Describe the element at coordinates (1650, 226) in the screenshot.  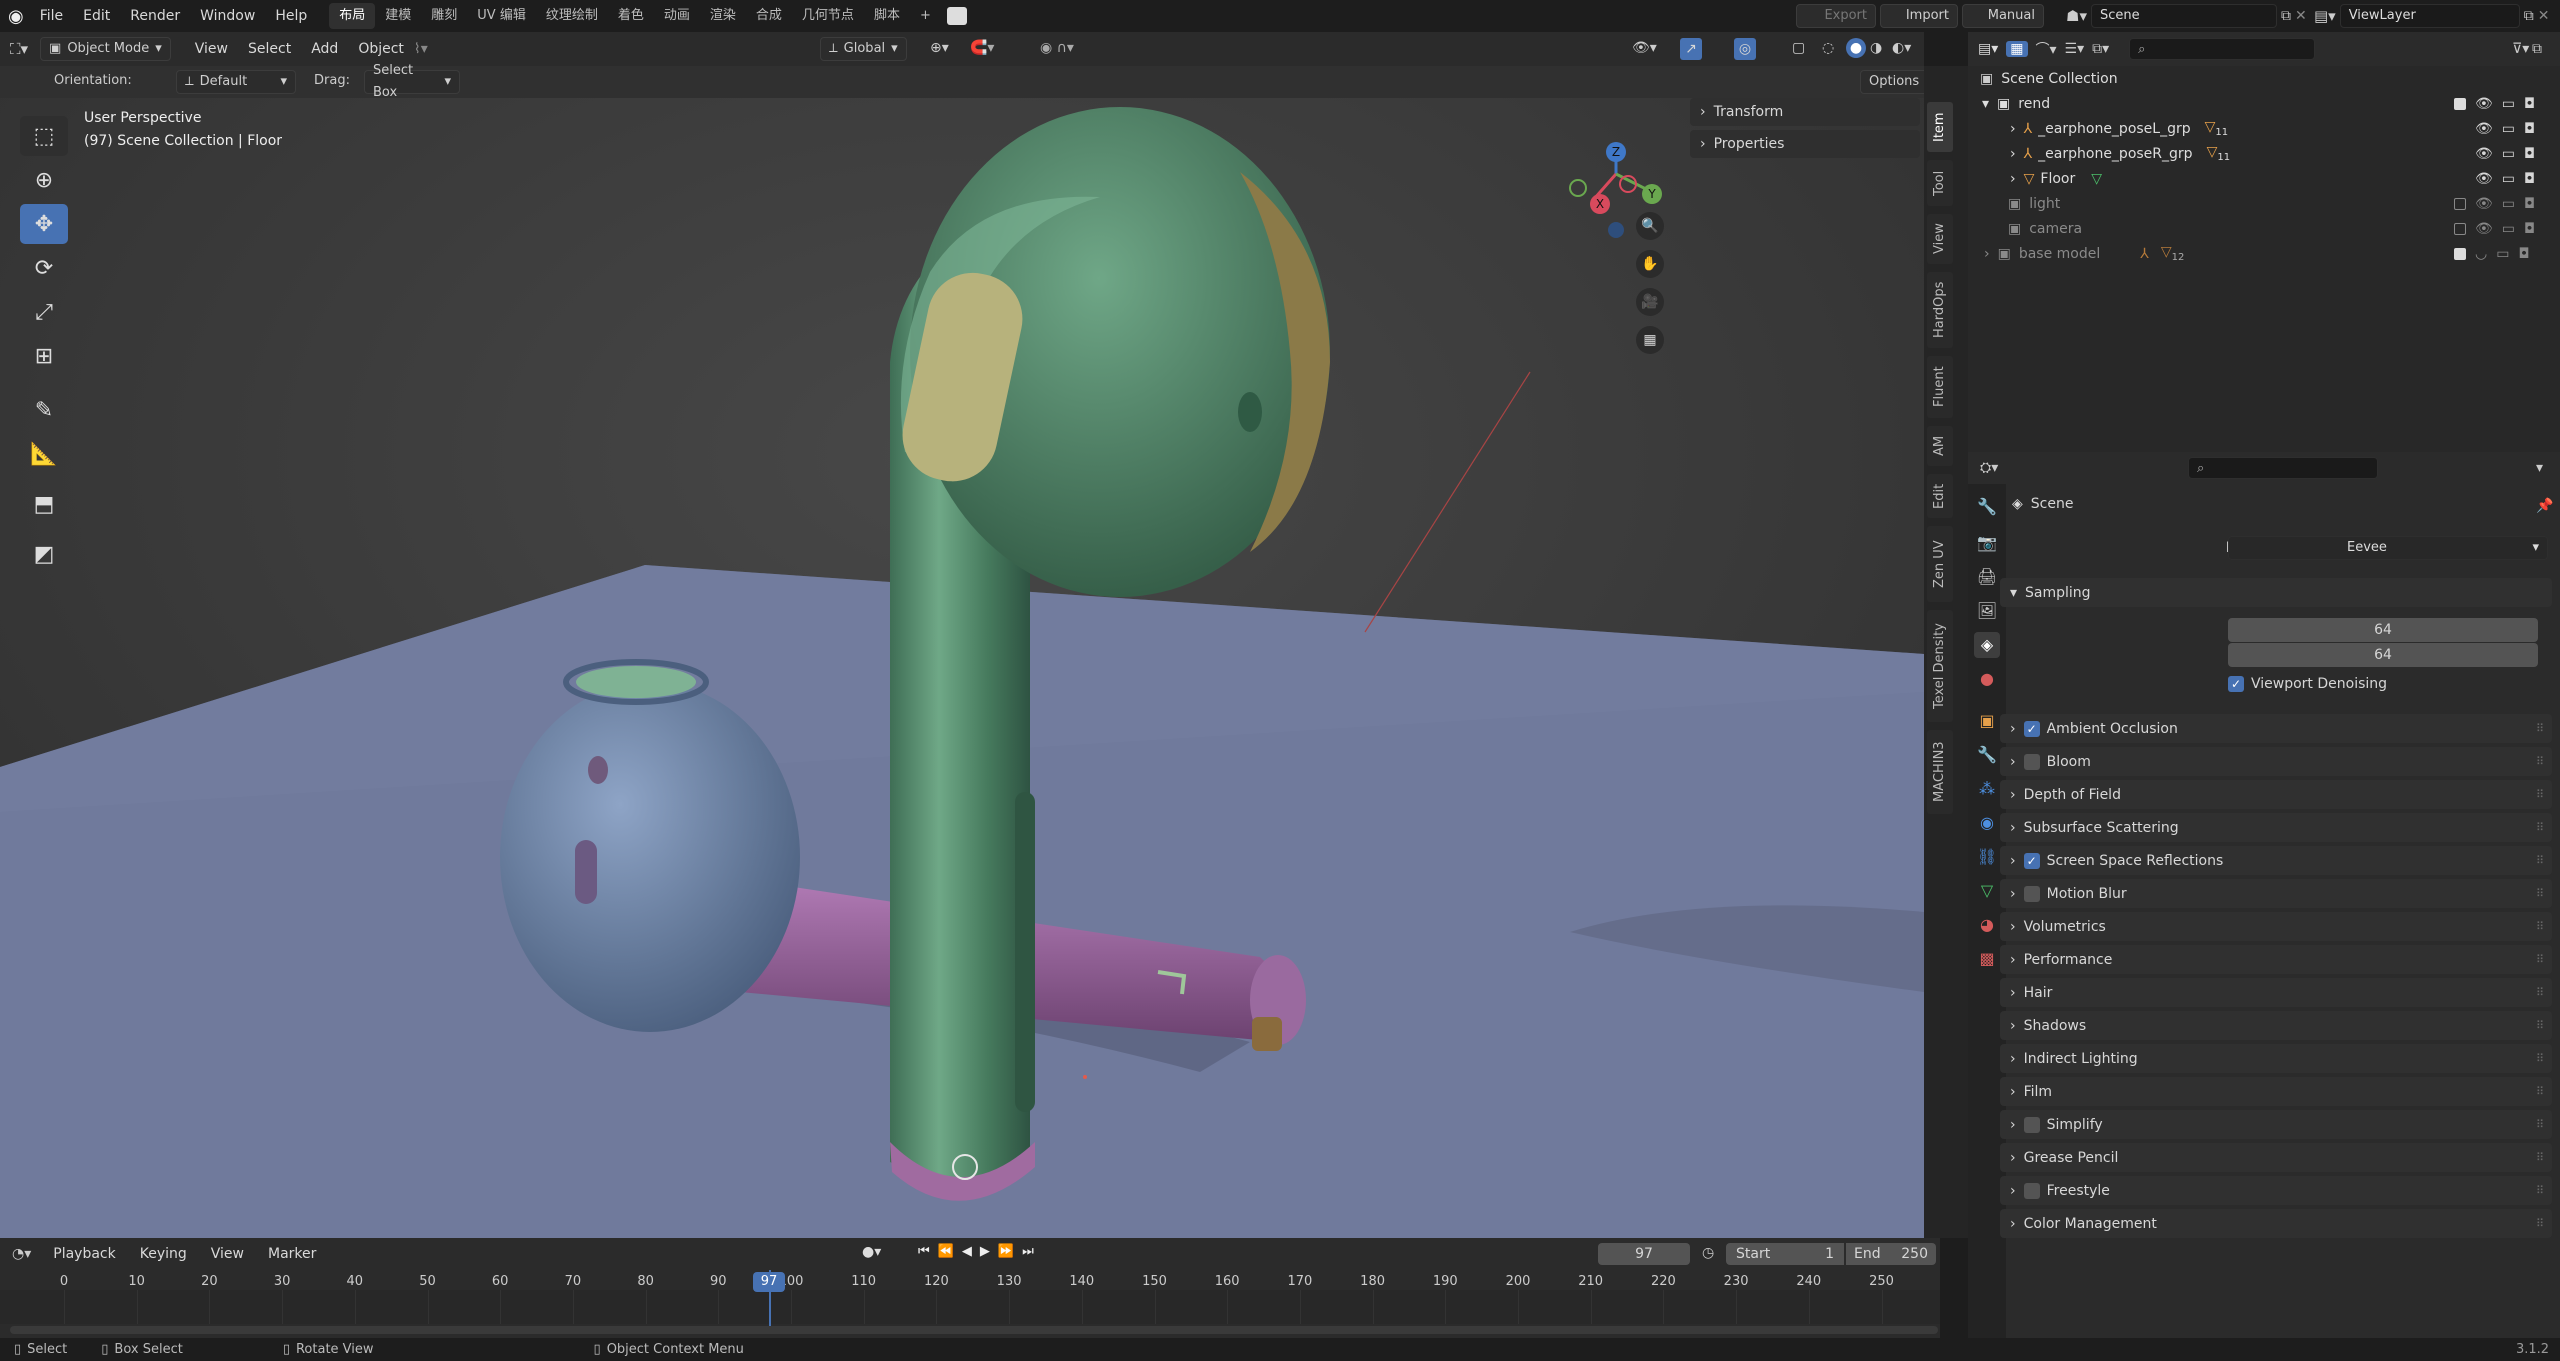
I see `zoom-icon: 🔍` at that location.